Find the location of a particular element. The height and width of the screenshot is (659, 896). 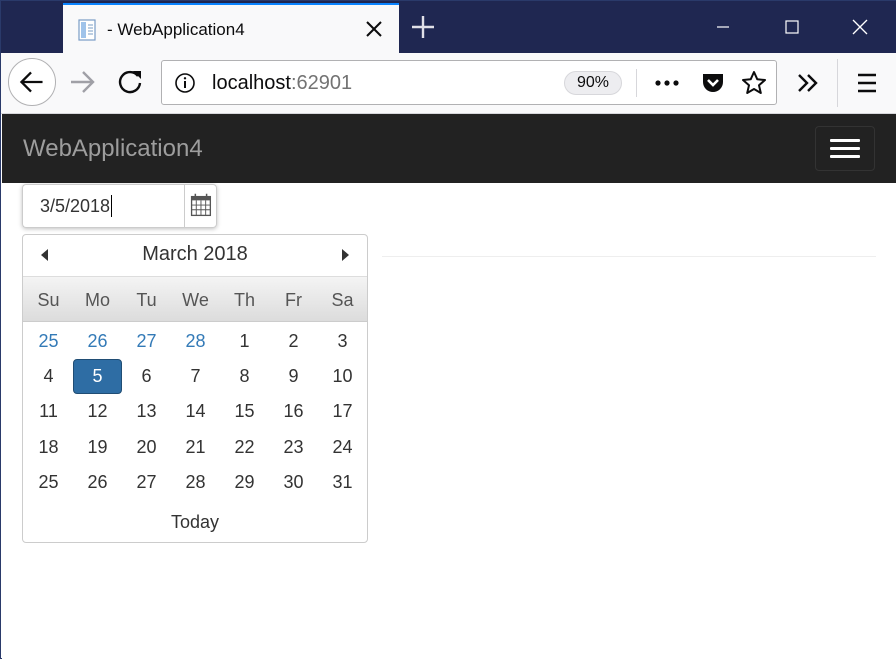

datepicker-header: March 2018 is located at coordinates (195, 255).